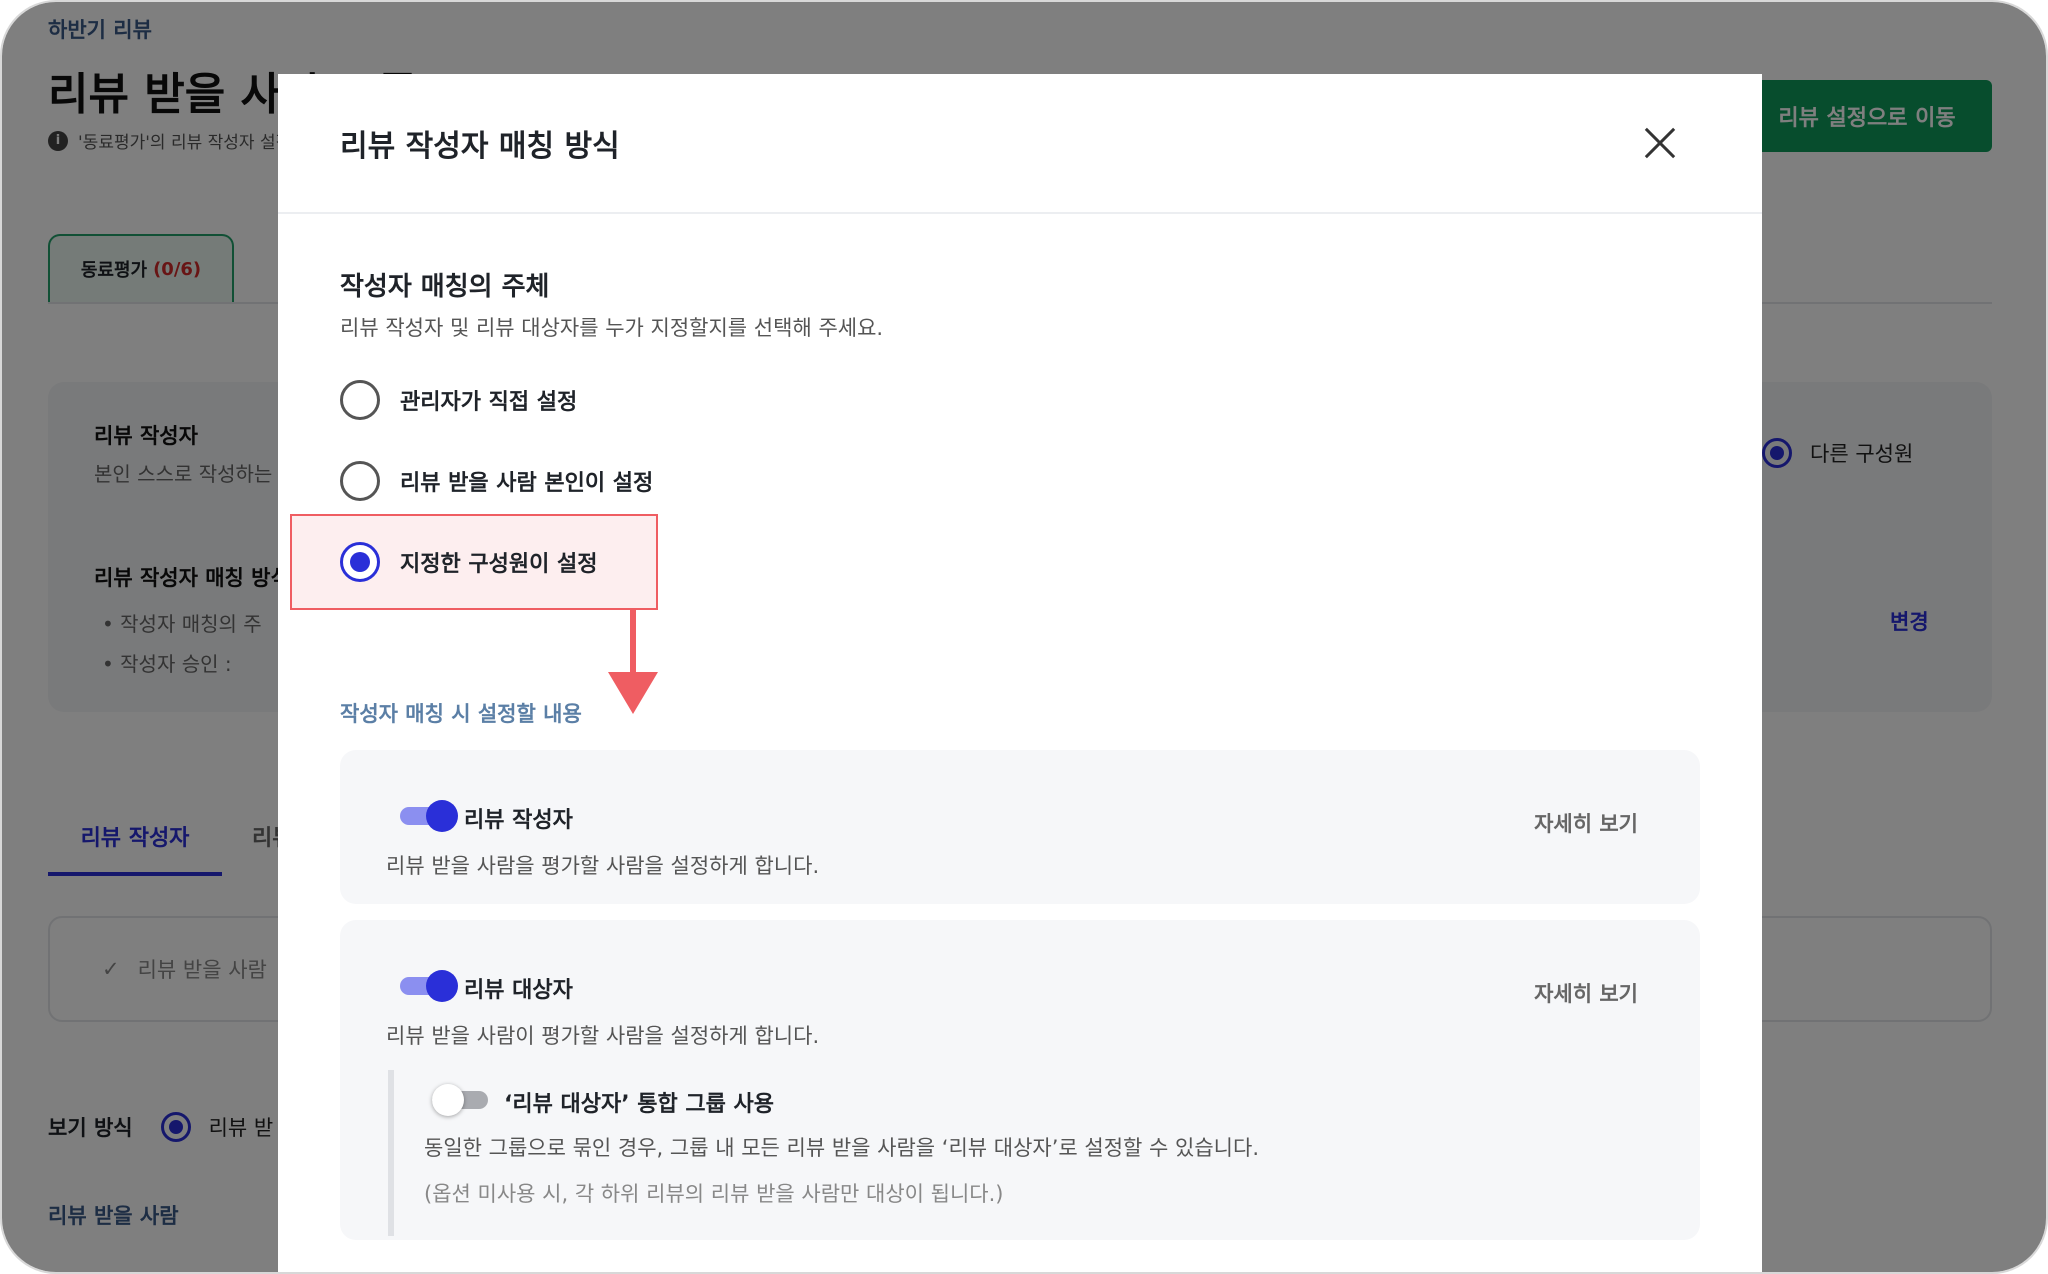  I want to click on option-desc: 리뷰 받을 사람이 평가할 사람을 설정하게 합니다., so click(603, 1036).